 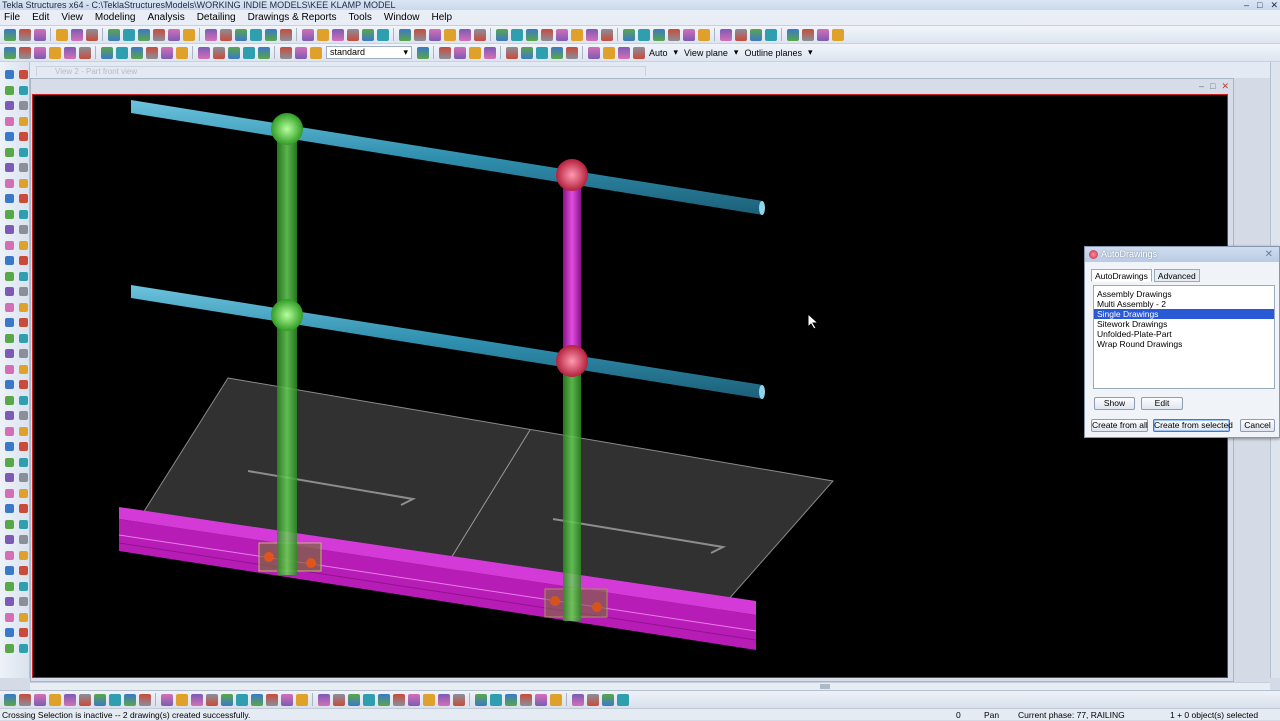 What do you see at coordinates (1225, 86) in the screenshot?
I see `view-close-icon: ✕` at bounding box center [1225, 86].